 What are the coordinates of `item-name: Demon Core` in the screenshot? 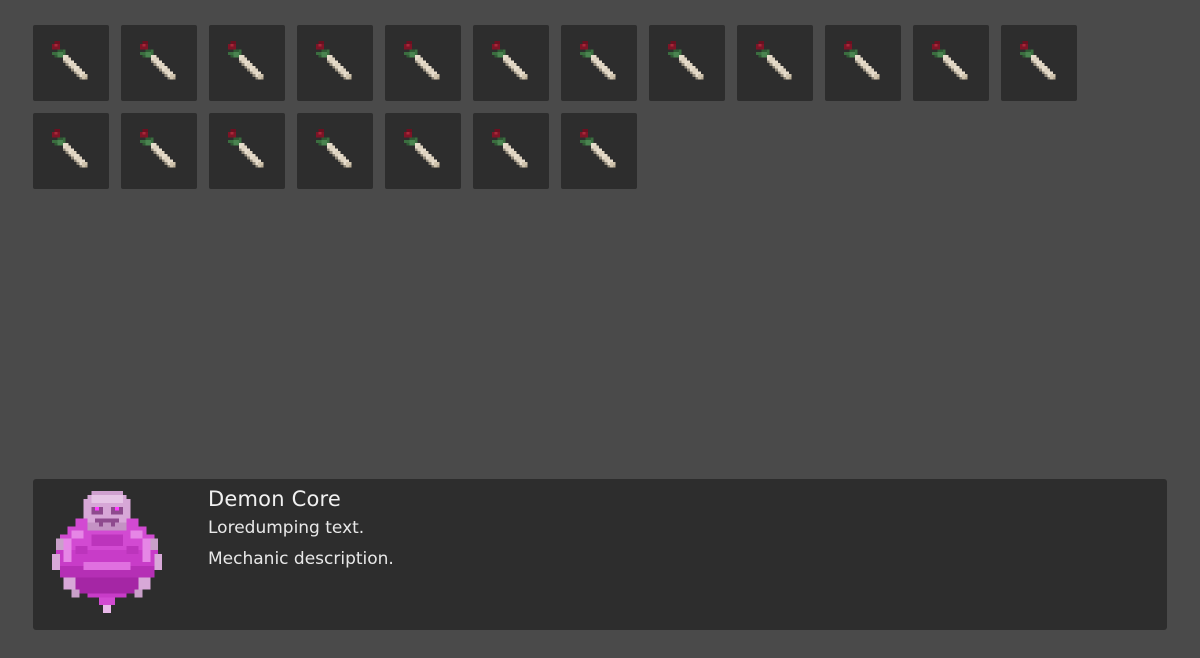 It's located at (274, 499).